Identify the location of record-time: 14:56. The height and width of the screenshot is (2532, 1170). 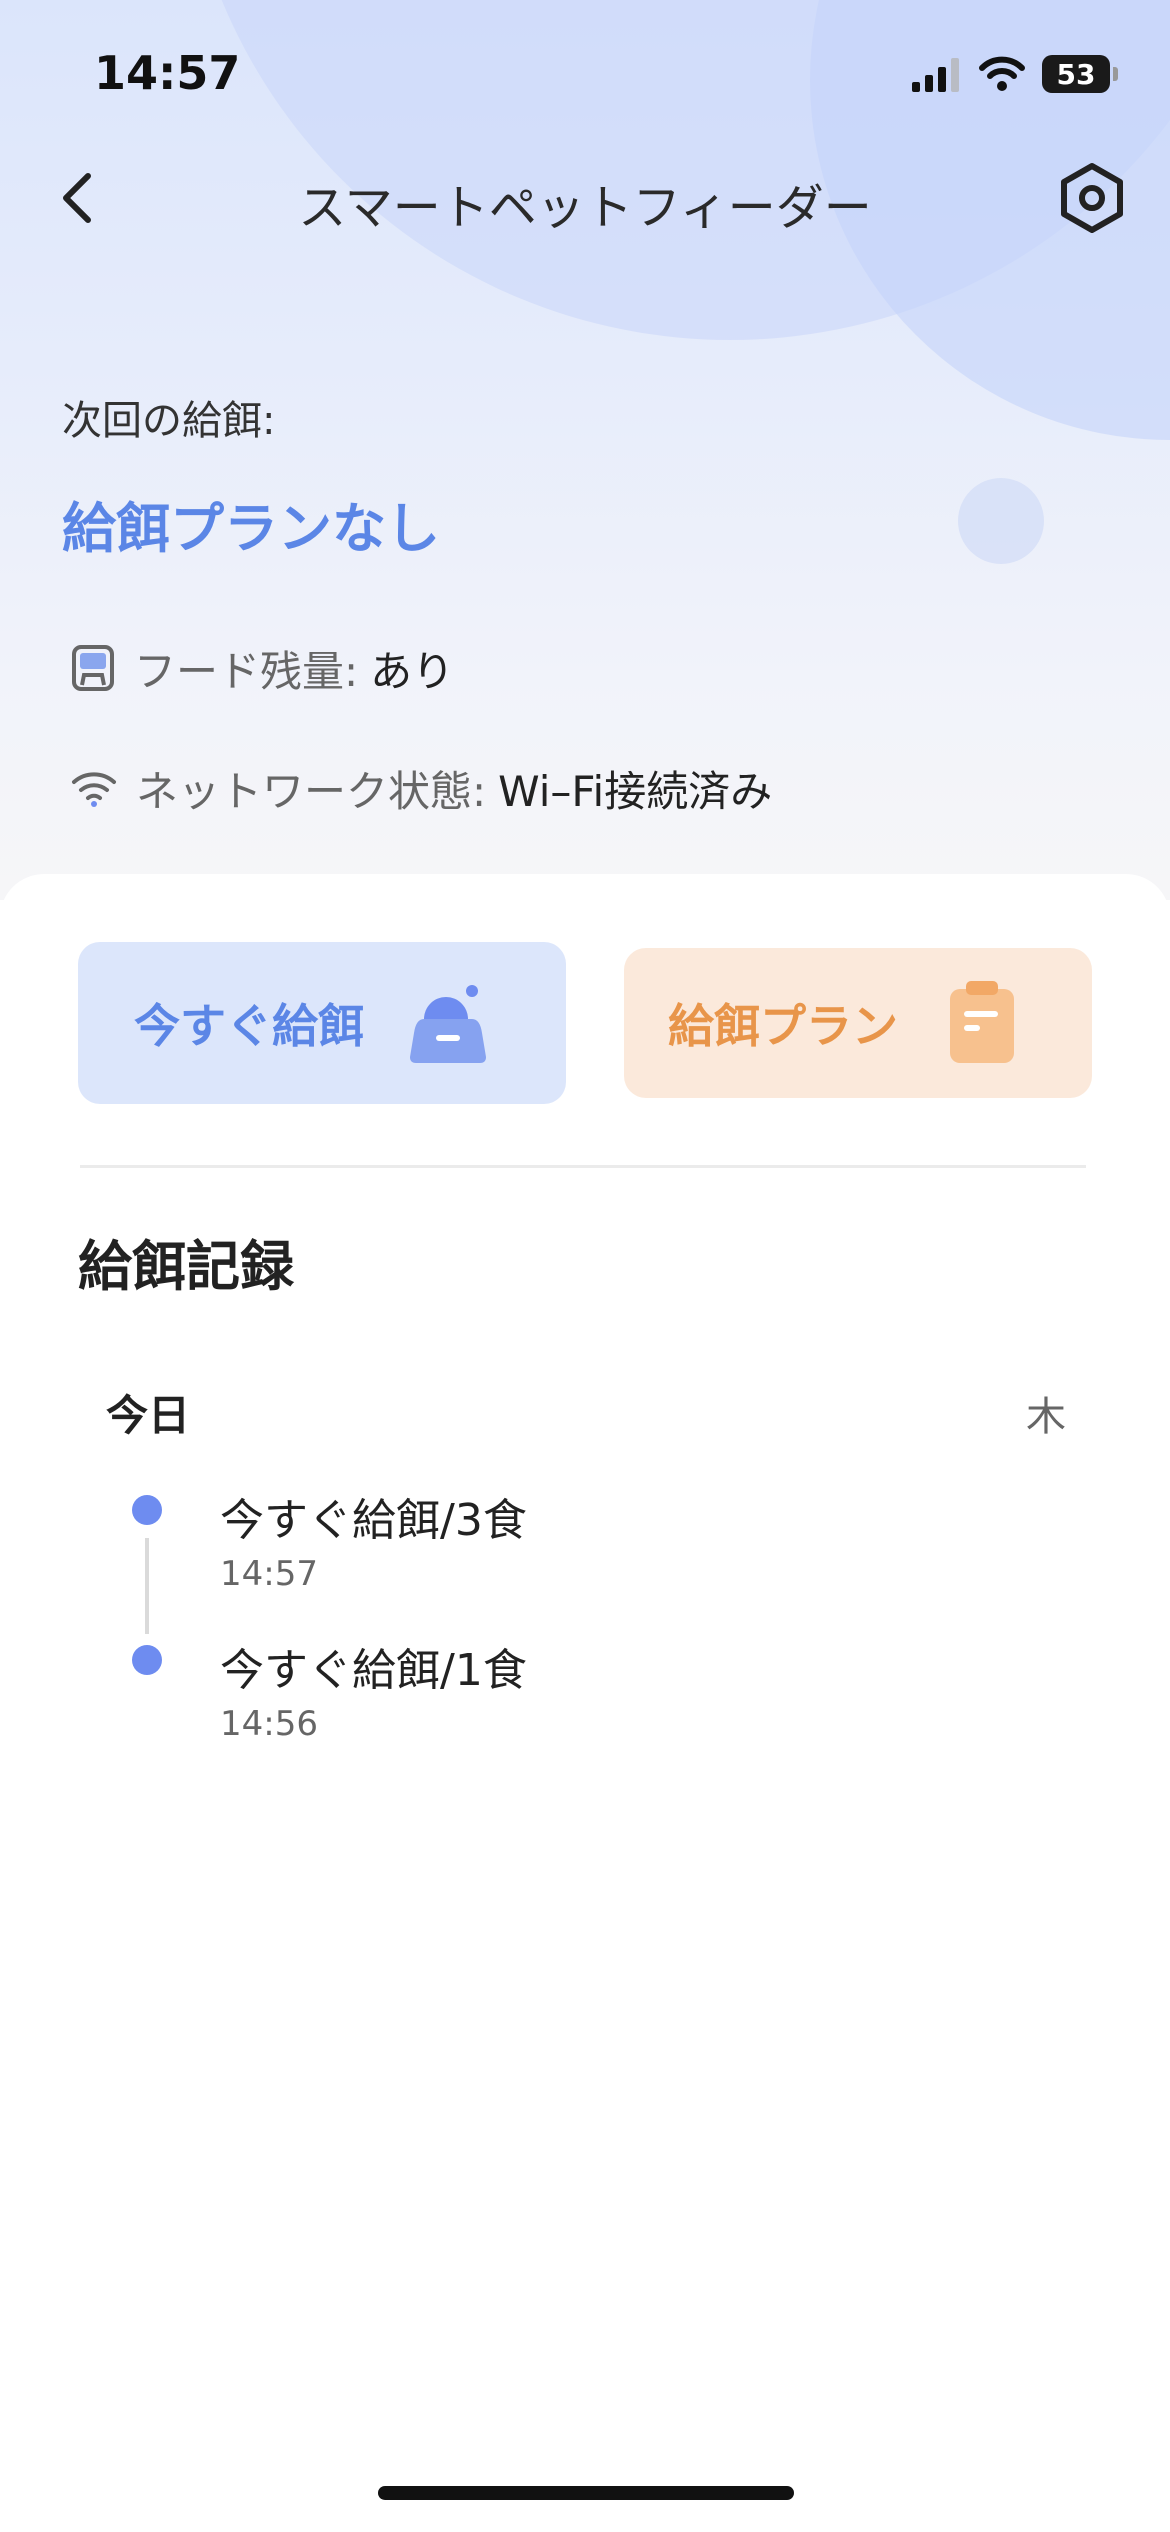
(269, 1724).